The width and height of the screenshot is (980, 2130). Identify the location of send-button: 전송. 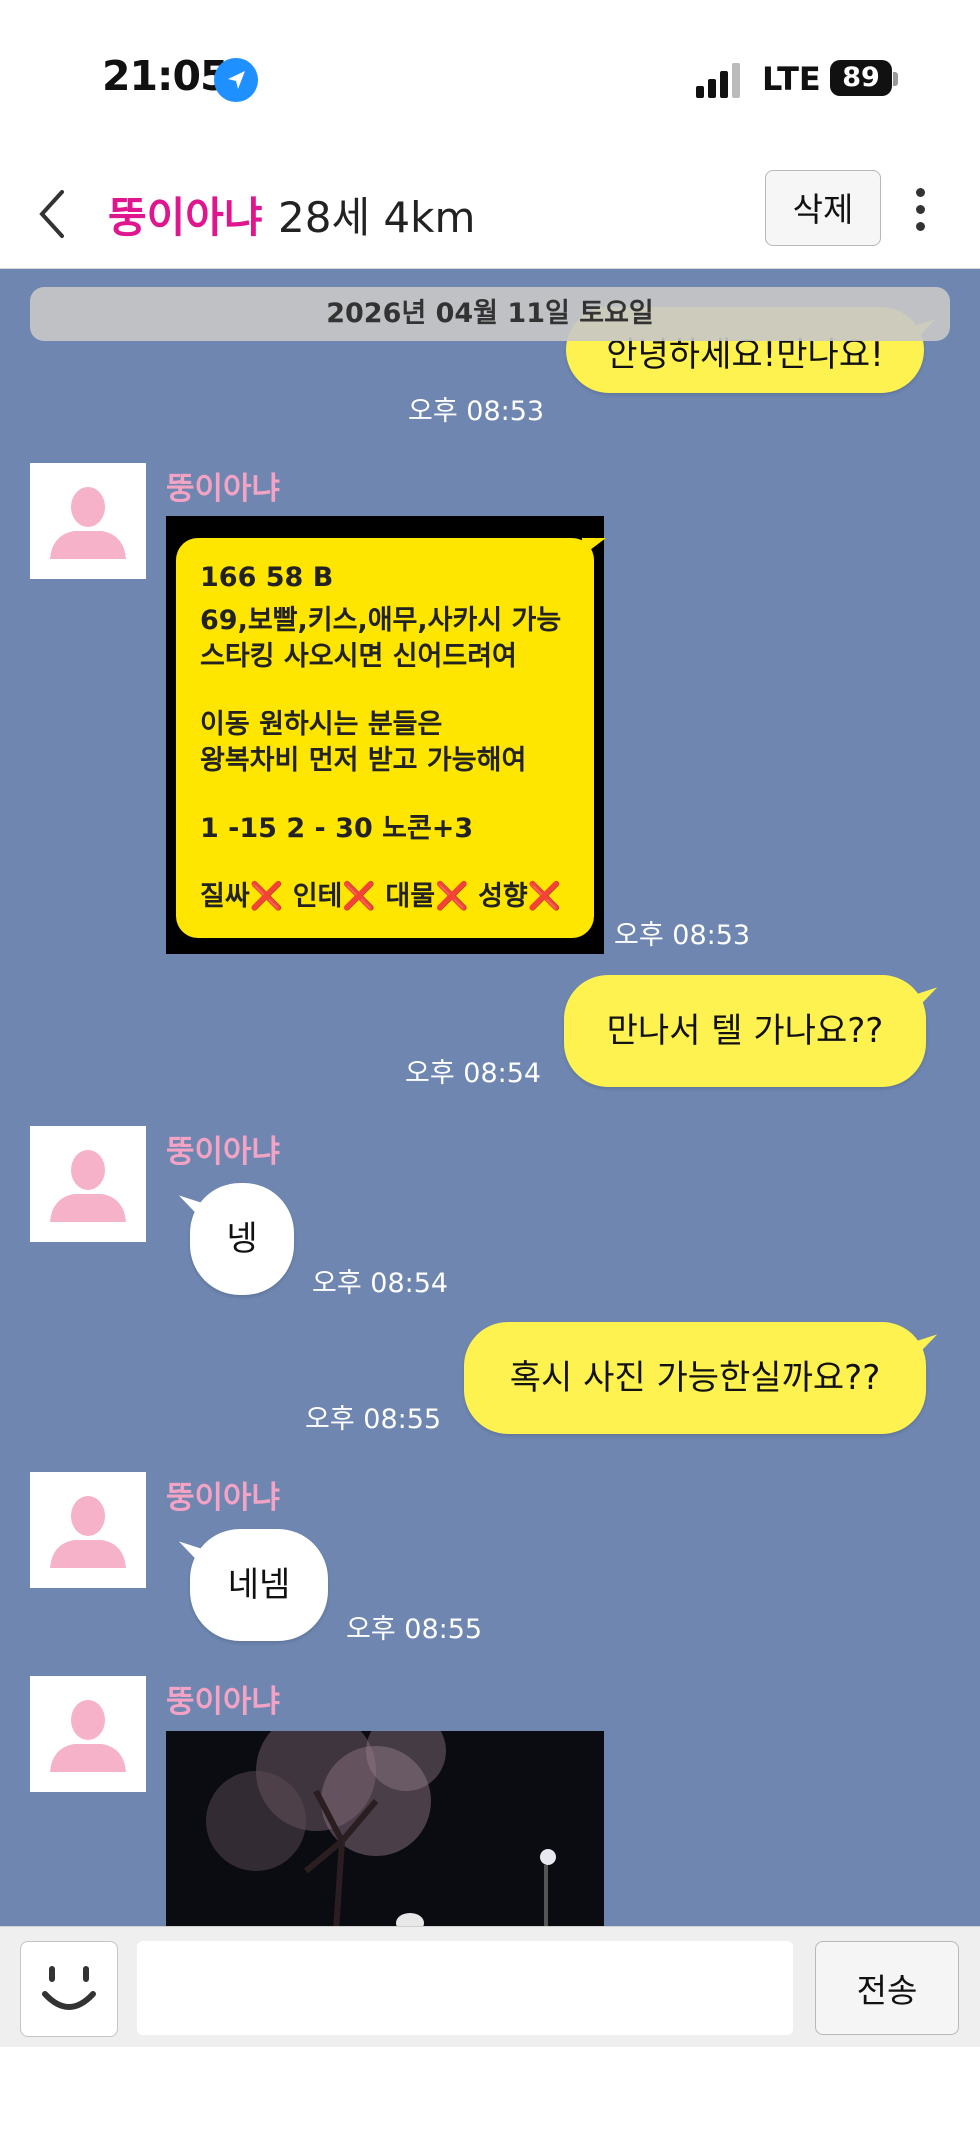
(887, 1988).